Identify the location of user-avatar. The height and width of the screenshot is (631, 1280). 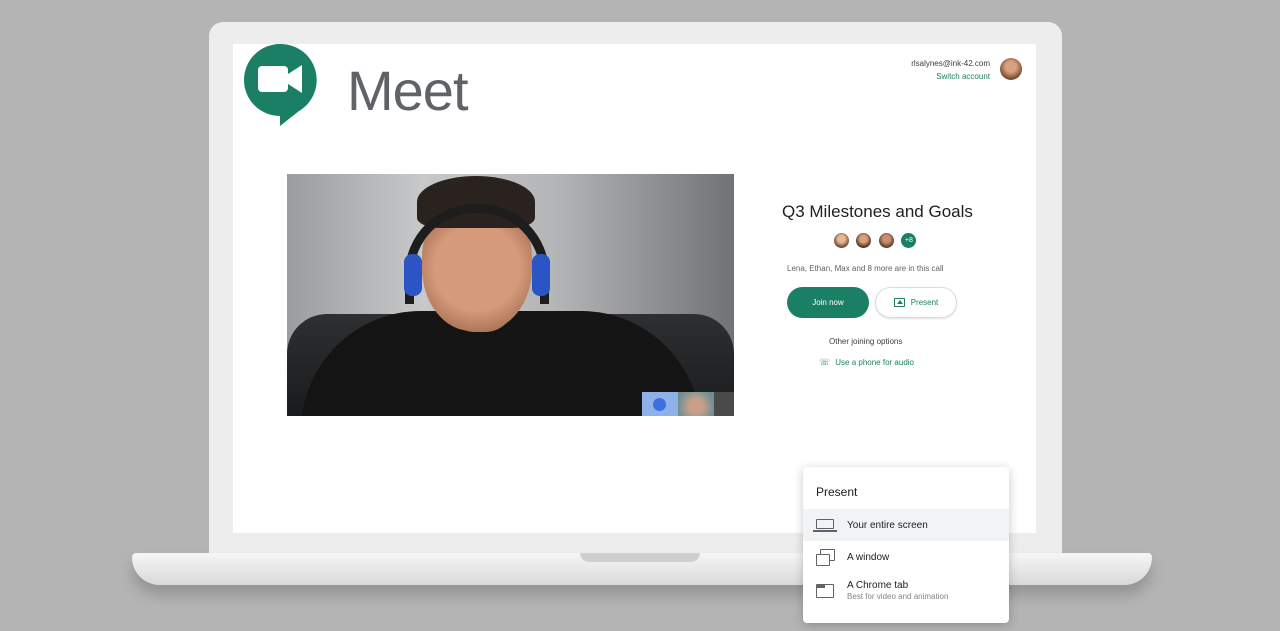
(1011, 69).